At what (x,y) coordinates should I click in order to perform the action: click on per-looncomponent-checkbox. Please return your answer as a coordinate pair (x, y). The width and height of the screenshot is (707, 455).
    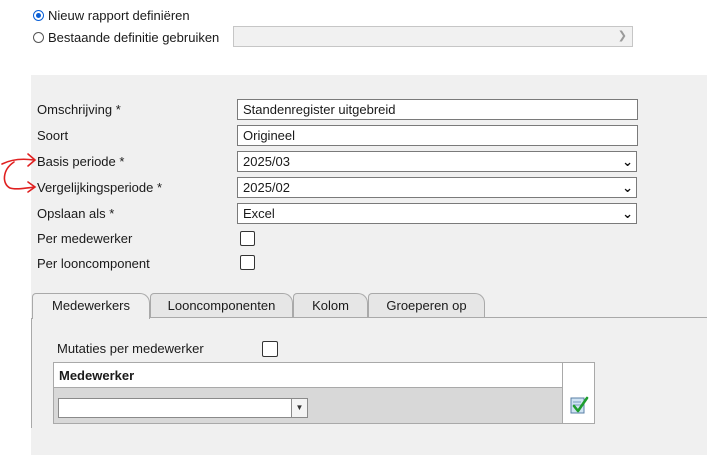
    Looking at the image, I should click on (247, 262).